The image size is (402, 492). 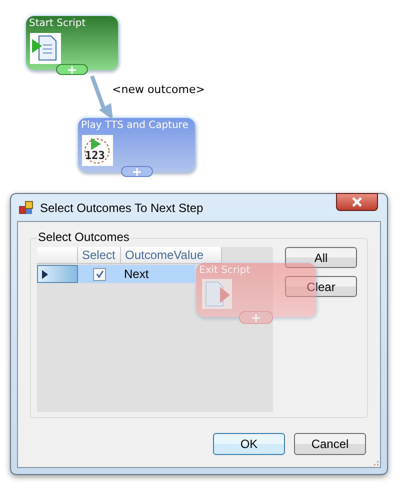 What do you see at coordinates (321, 257) in the screenshot?
I see `dialog-button: All` at bounding box center [321, 257].